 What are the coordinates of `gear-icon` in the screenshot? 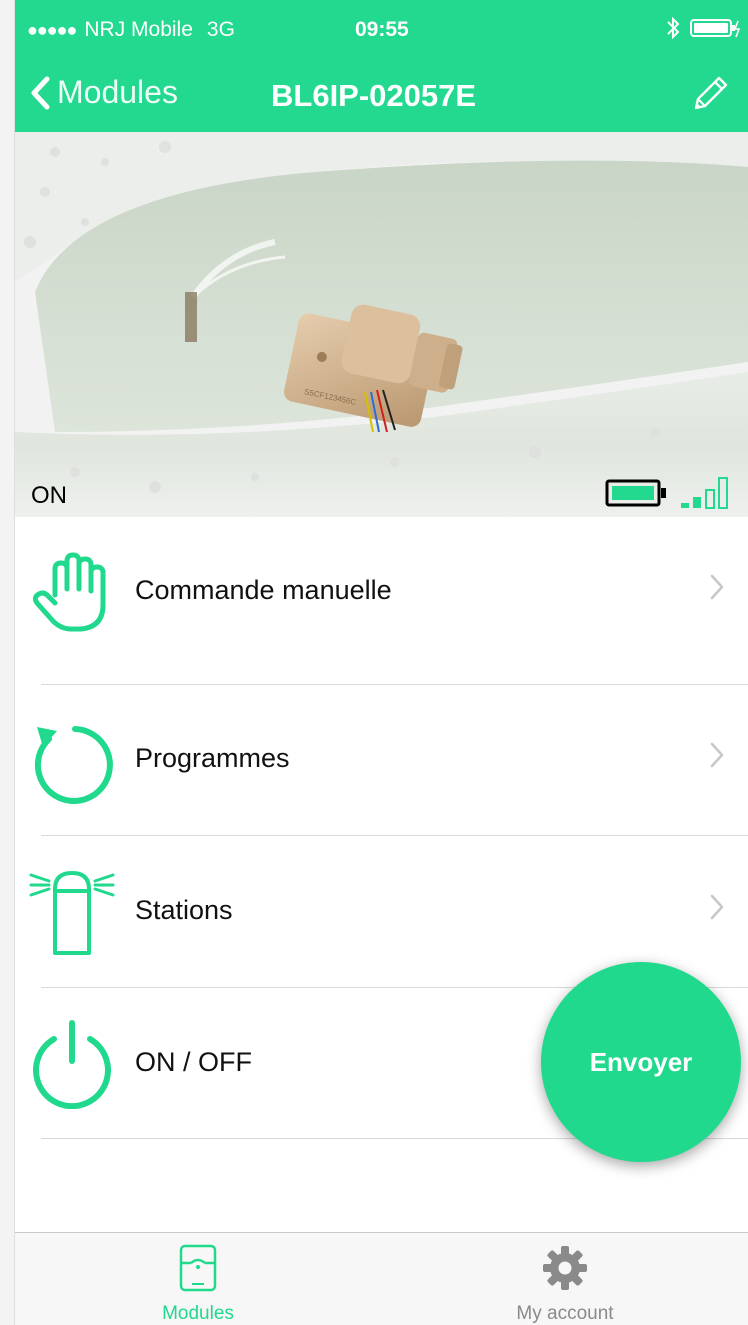 It's located at (565, 1268).